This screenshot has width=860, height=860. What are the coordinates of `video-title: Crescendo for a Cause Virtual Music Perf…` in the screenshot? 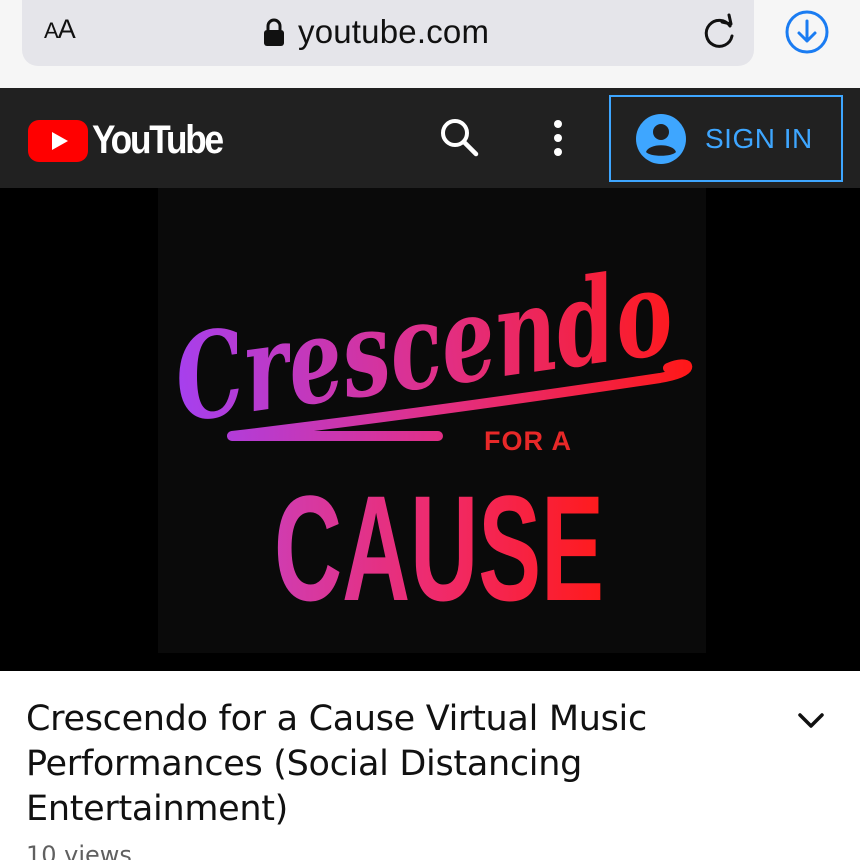 It's located at (346, 764).